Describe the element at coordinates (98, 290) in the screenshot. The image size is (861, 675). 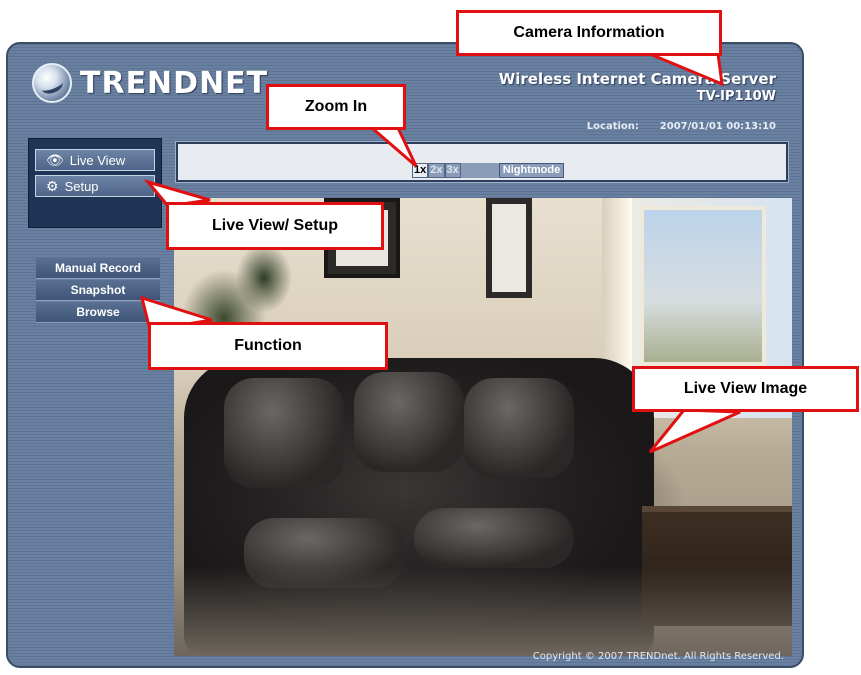
I see `snapshot-button: Snapshot` at that location.